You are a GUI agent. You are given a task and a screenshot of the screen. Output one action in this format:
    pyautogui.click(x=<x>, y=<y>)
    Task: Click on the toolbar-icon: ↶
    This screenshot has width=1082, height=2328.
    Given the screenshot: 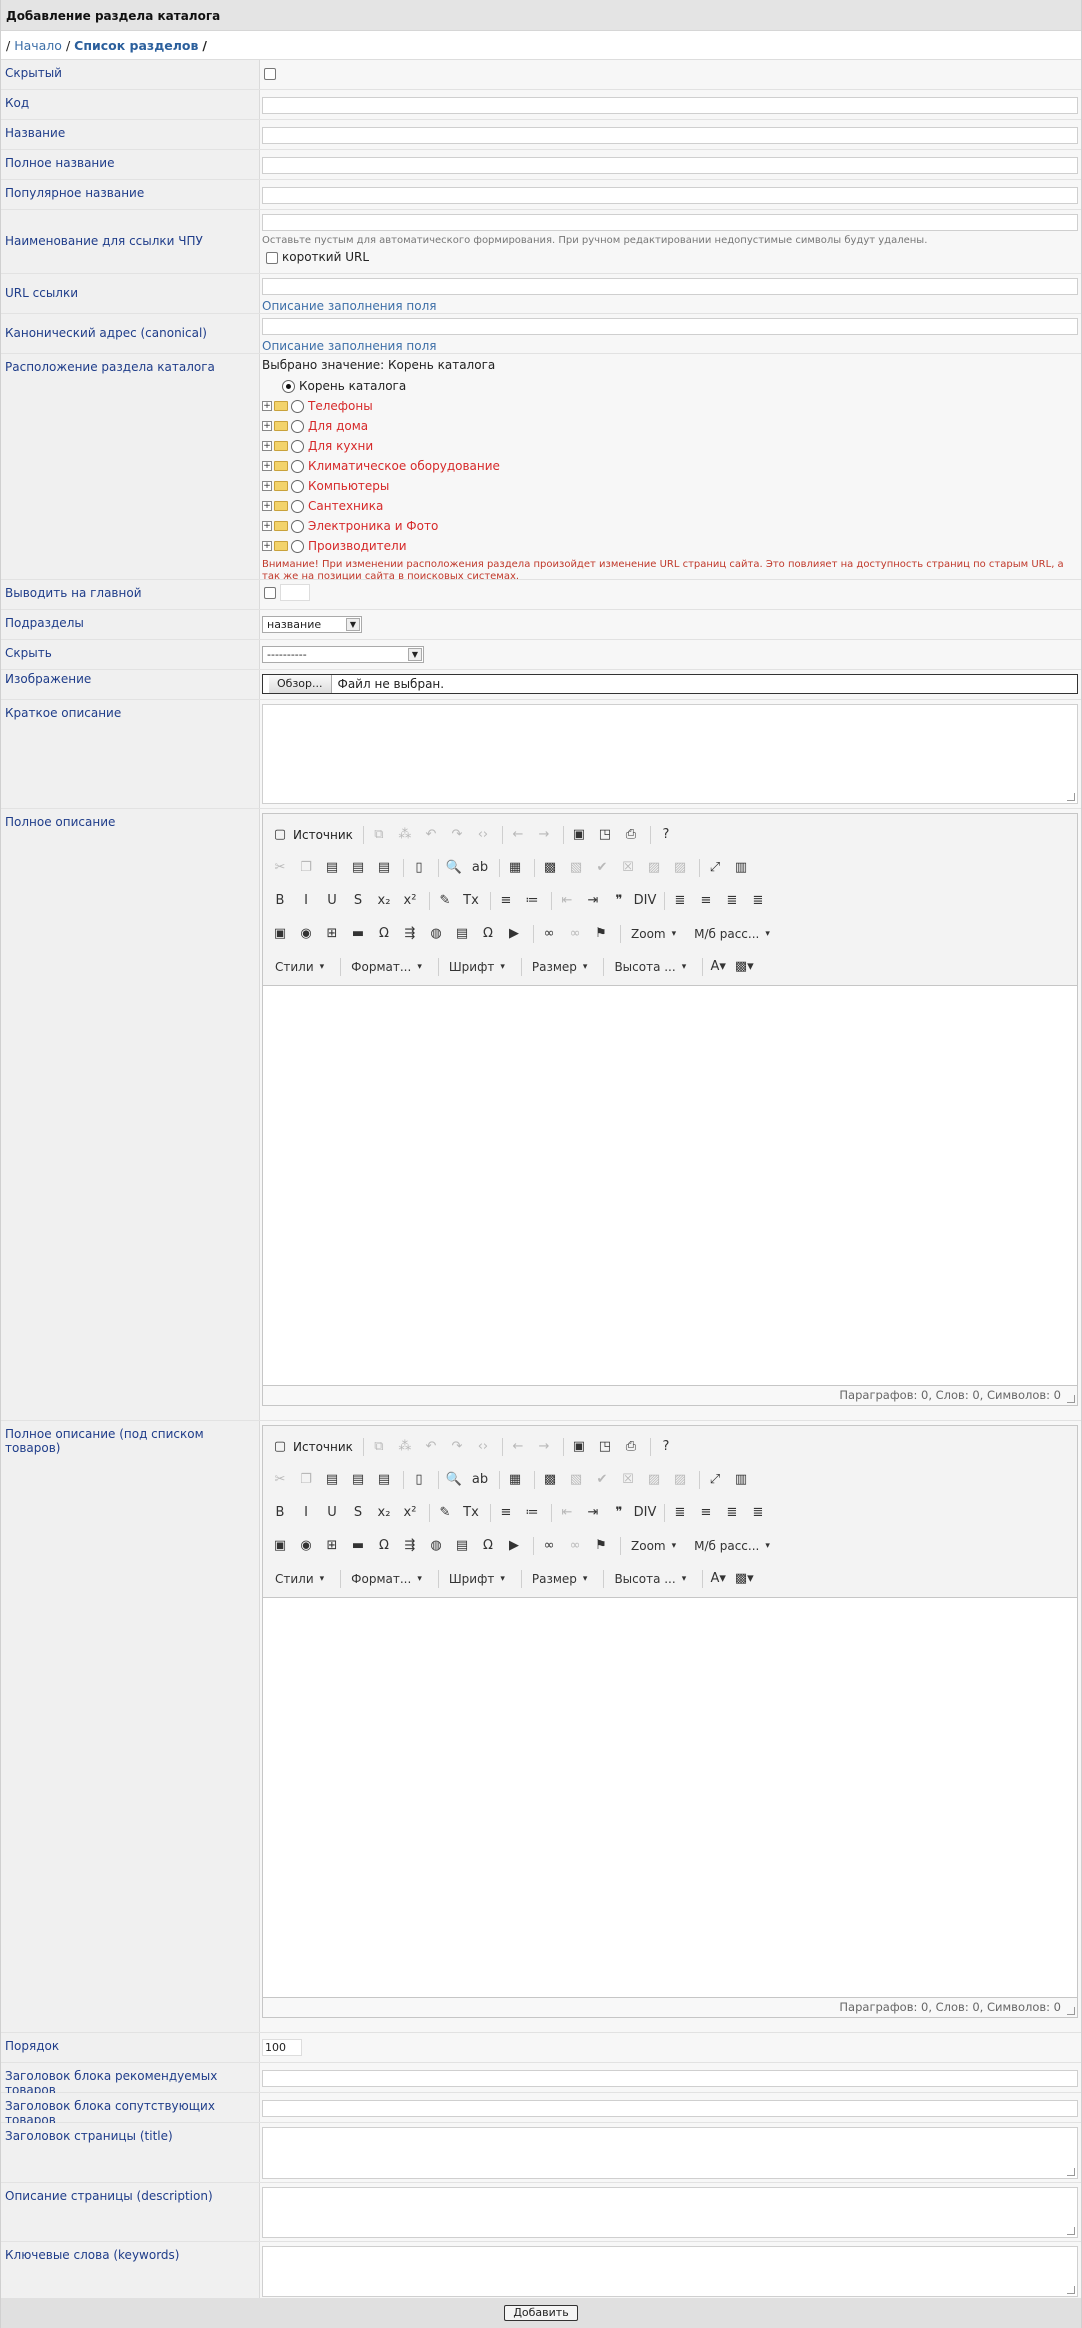 What is the action you would take?
    pyautogui.click(x=431, y=835)
    